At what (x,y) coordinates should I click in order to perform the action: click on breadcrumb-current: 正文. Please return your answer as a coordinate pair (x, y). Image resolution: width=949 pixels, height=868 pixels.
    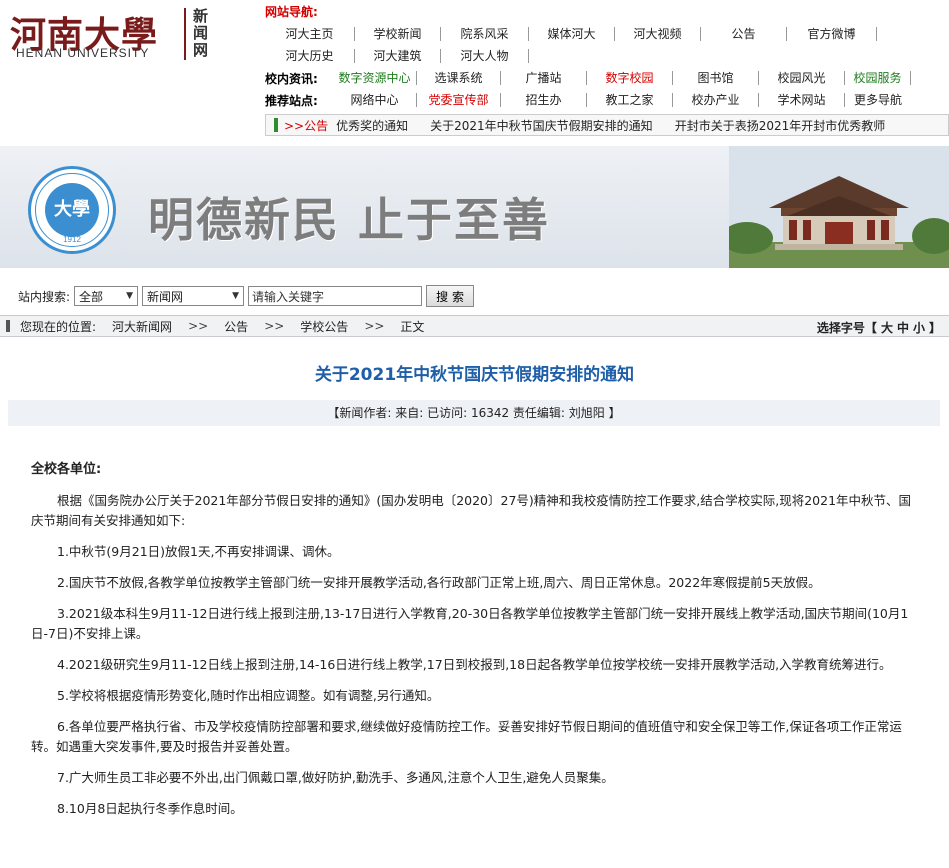
    Looking at the image, I should click on (412, 326).